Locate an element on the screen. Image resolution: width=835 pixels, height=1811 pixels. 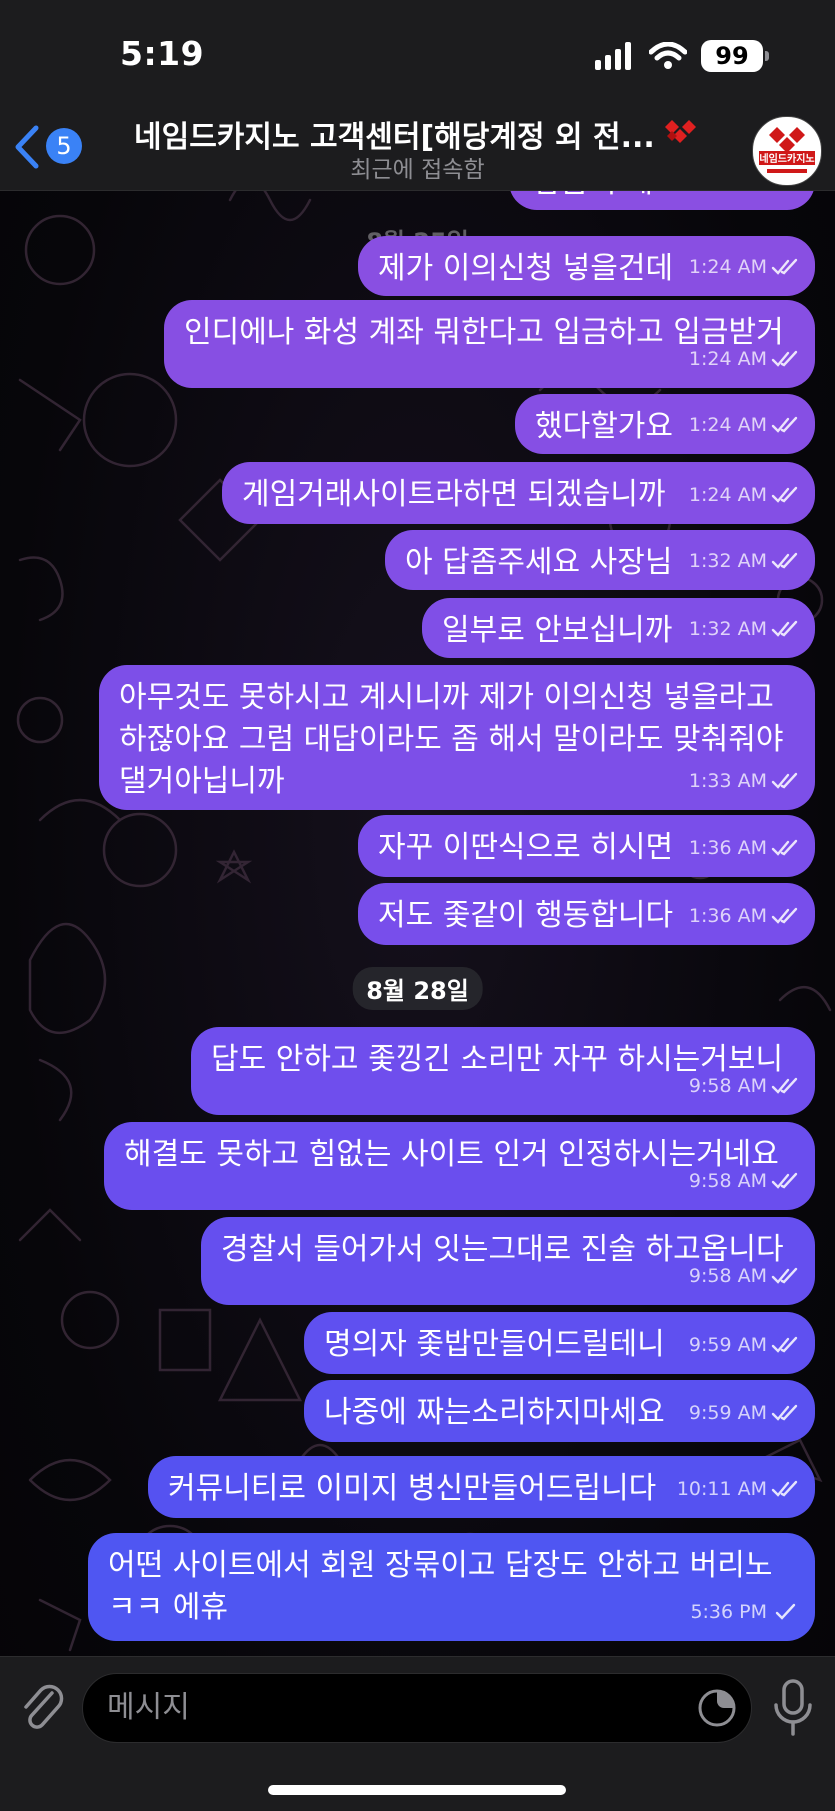
message-bubble: 저도 좇같이 행동합니다 1:36 AM is located at coordinates (586, 914).